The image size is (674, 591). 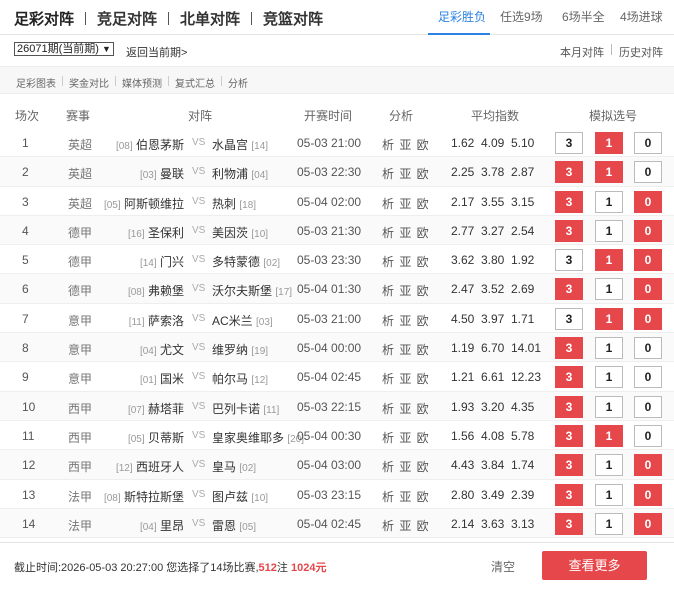 What do you see at coordinates (240, 144) in the screenshot?
I see `away-team: 水晶宫 [14]` at bounding box center [240, 144].